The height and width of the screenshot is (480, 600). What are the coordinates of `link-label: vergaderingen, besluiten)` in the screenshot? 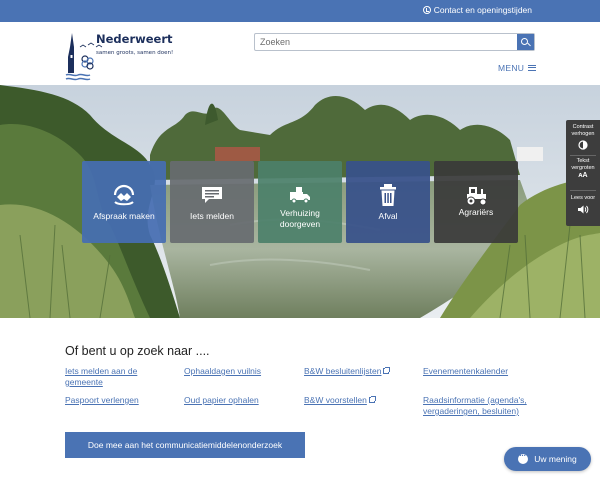 It's located at (471, 411).